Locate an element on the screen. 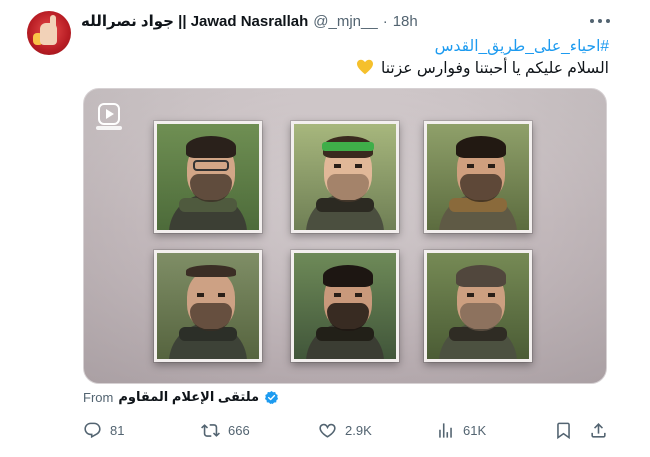 The height and width of the screenshot is (457, 650). bookmark-button is located at coordinates (563, 430).